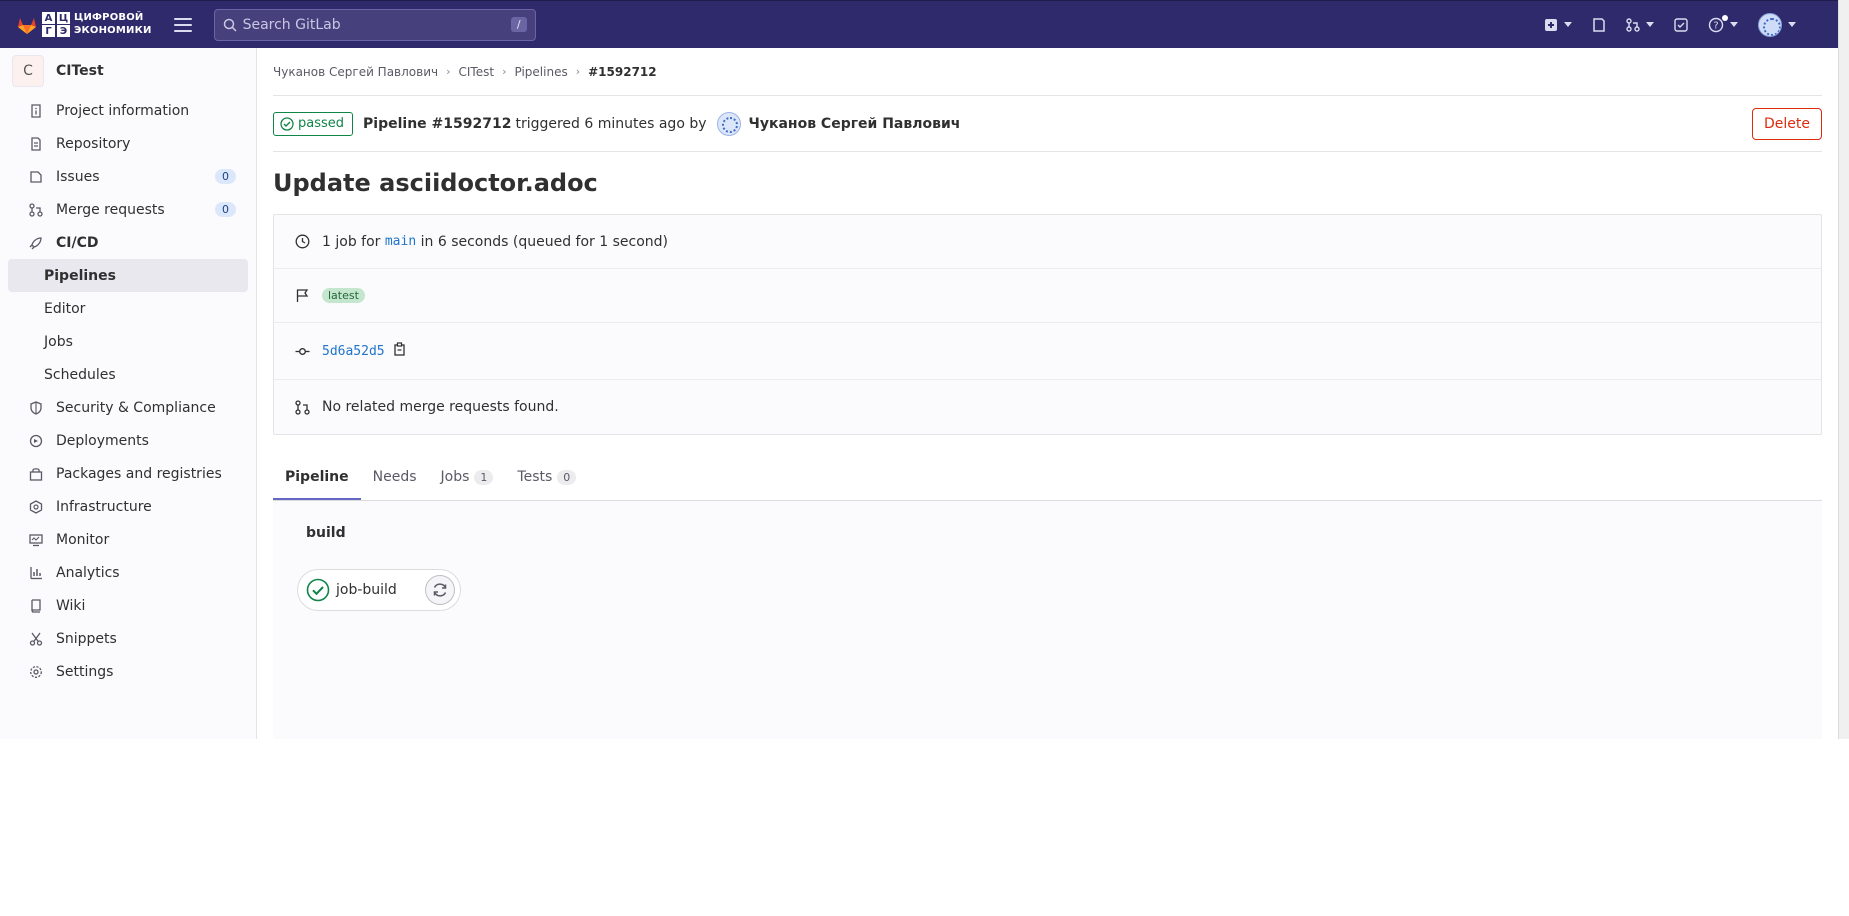  What do you see at coordinates (36, 111) in the screenshot?
I see `info-icon` at bounding box center [36, 111].